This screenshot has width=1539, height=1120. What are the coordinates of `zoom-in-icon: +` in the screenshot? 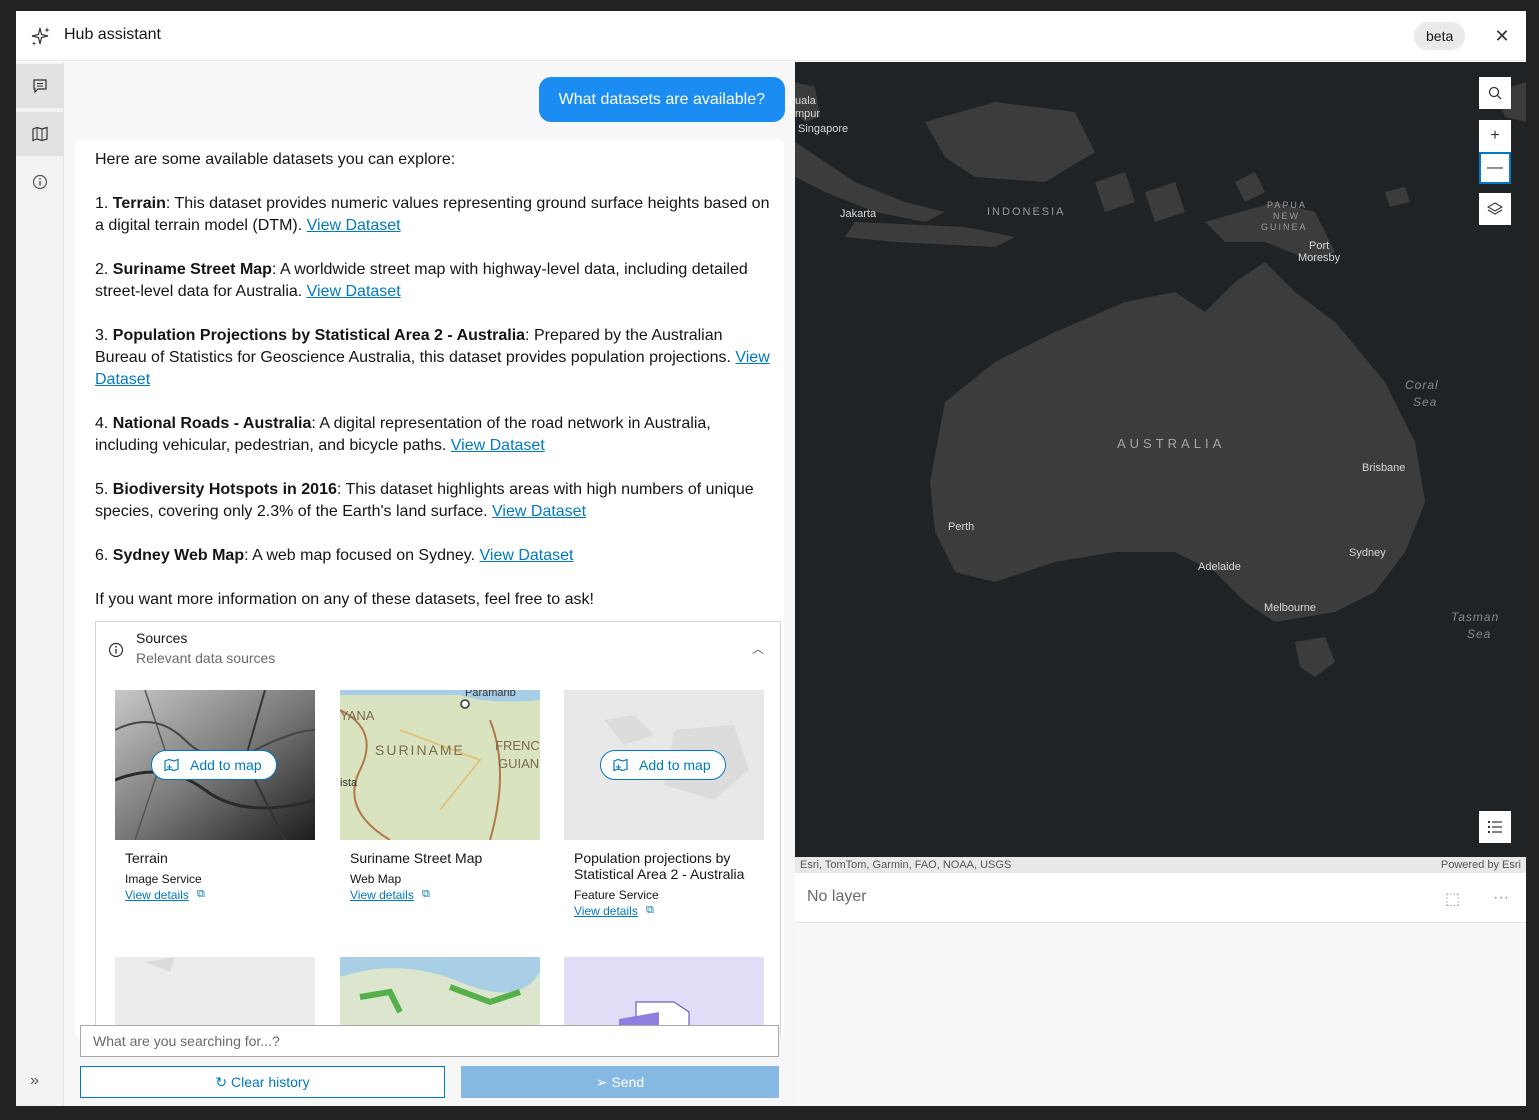 It's located at (1495, 135).